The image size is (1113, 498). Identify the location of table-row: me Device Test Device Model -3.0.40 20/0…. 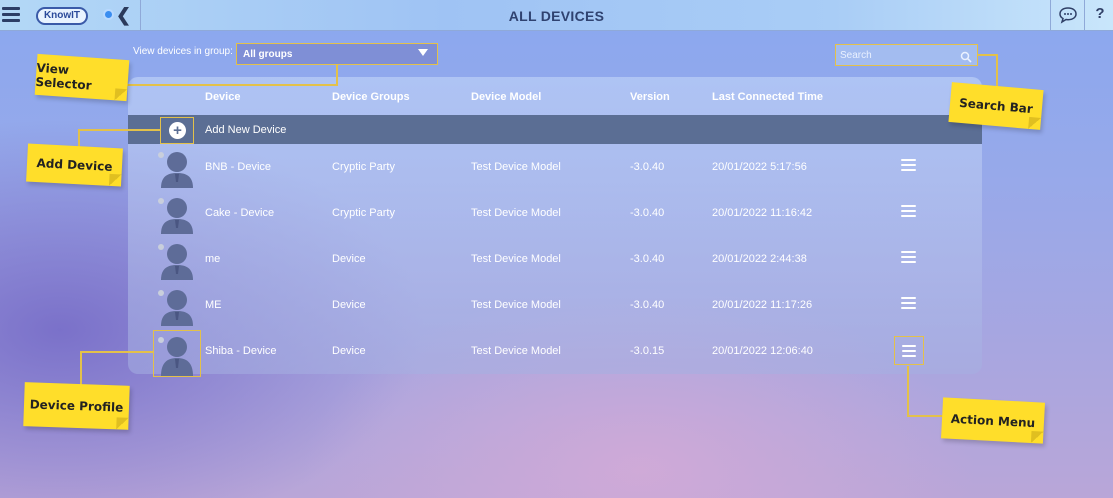
(555, 259).